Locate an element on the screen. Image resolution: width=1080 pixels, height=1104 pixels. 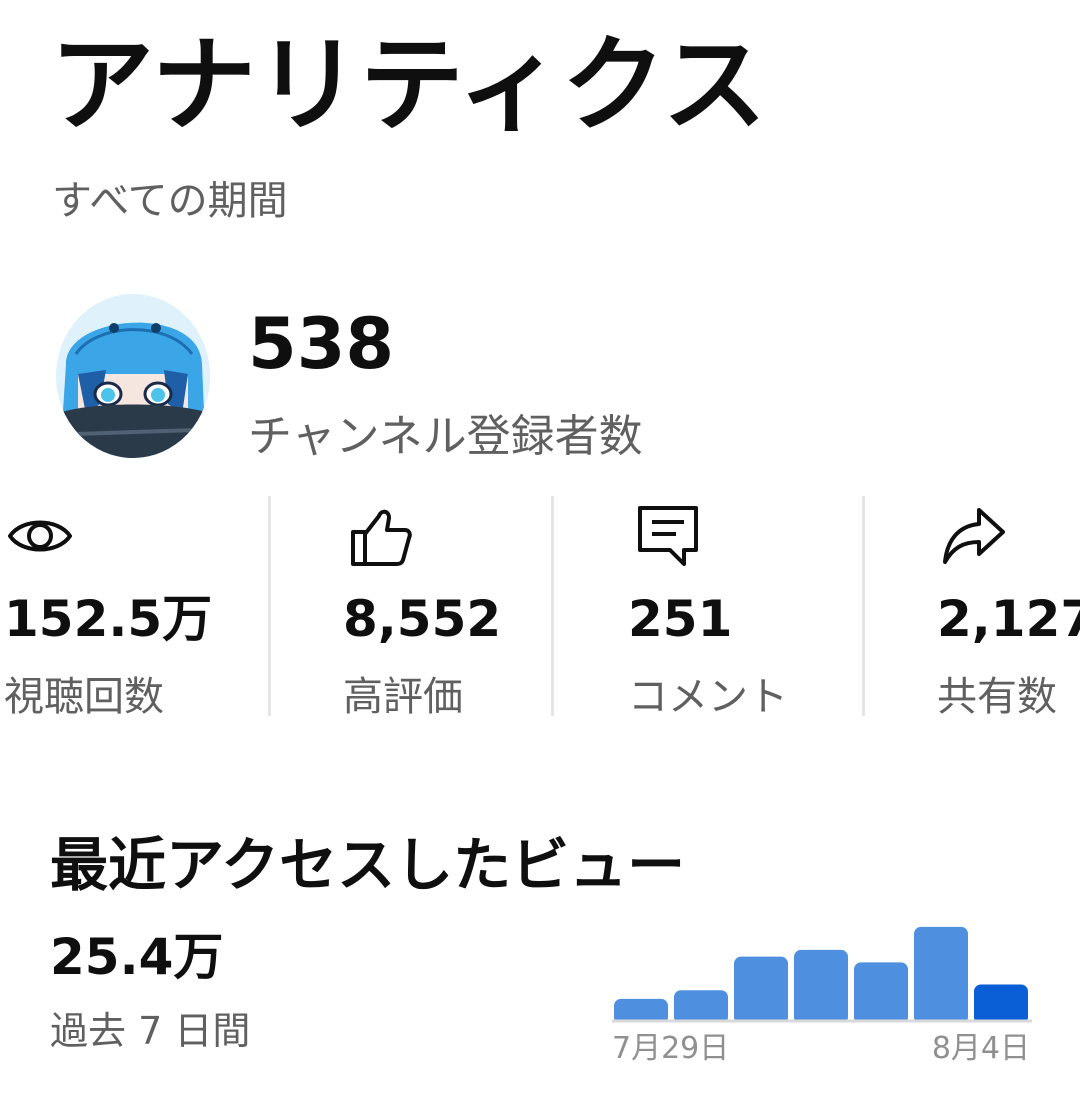
recent-views-value: 25.4万 is located at coordinates (136, 957).